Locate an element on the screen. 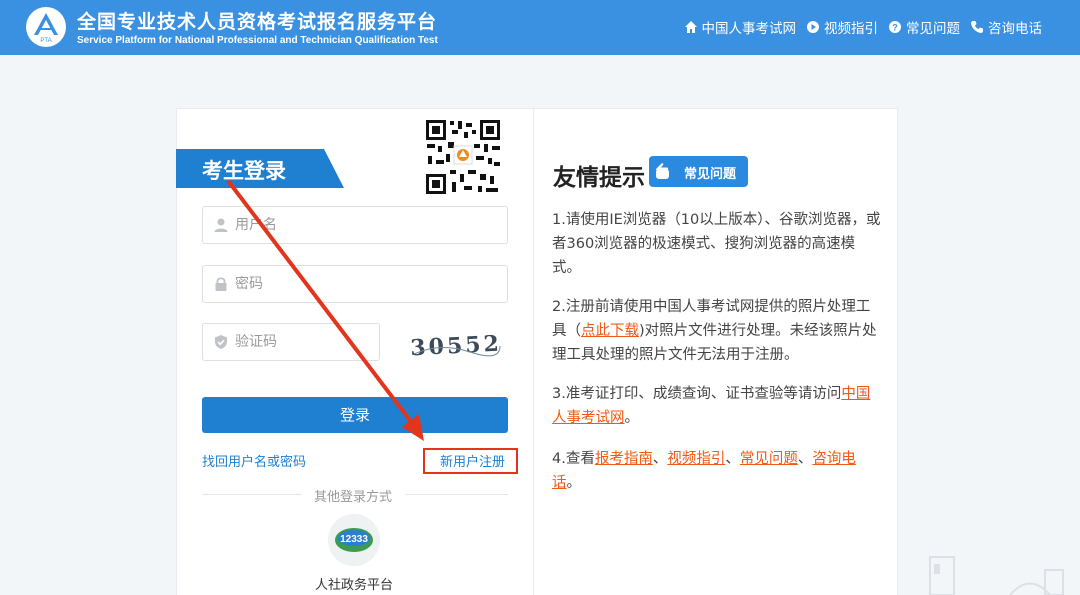 This screenshot has width=1080, height=595. other-methods-line-left is located at coordinates (252, 494).